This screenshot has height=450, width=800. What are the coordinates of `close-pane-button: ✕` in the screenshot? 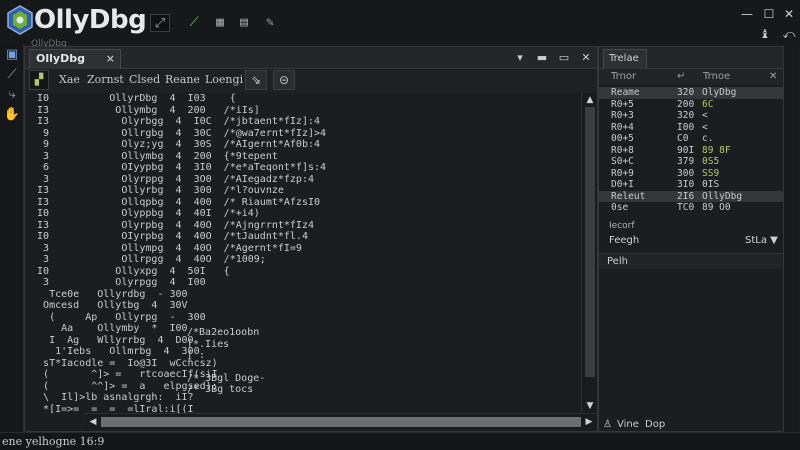 It's located at (586, 58).